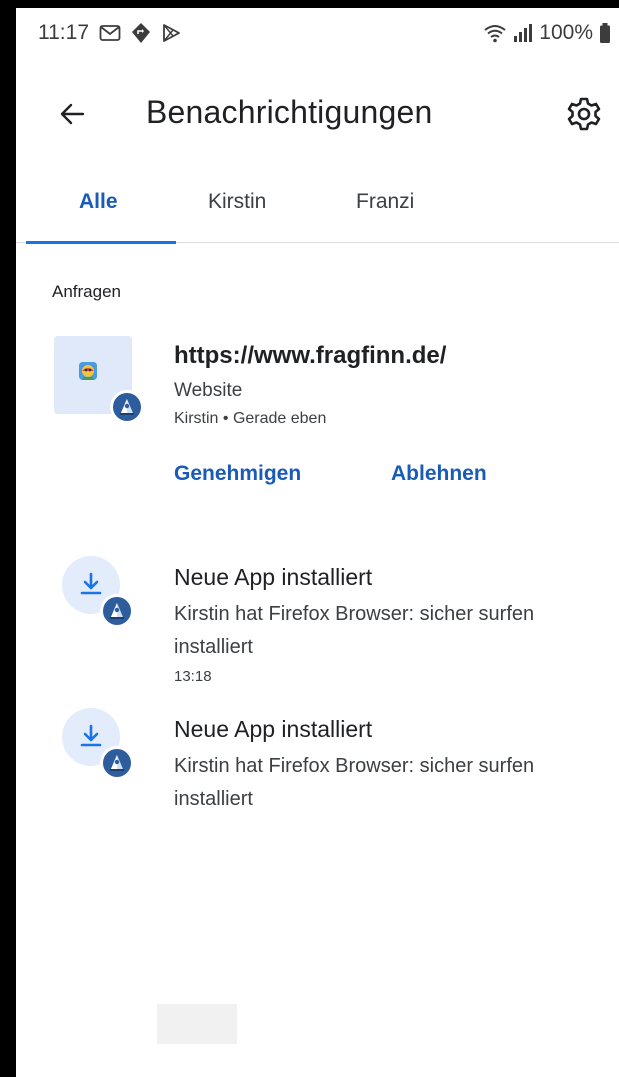 This screenshot has width=619, height=1077. I want to click on settings-gear-icon, so click(584, 114).